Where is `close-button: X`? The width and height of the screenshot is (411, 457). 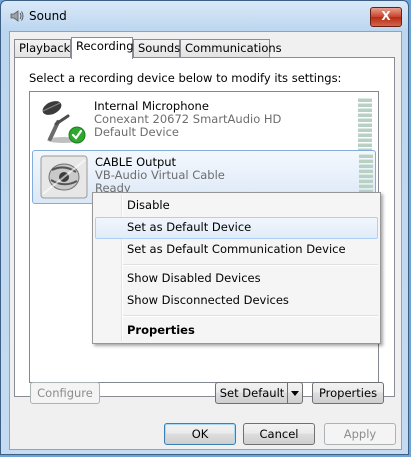
close-button: X is located at coordinates (386, 17).